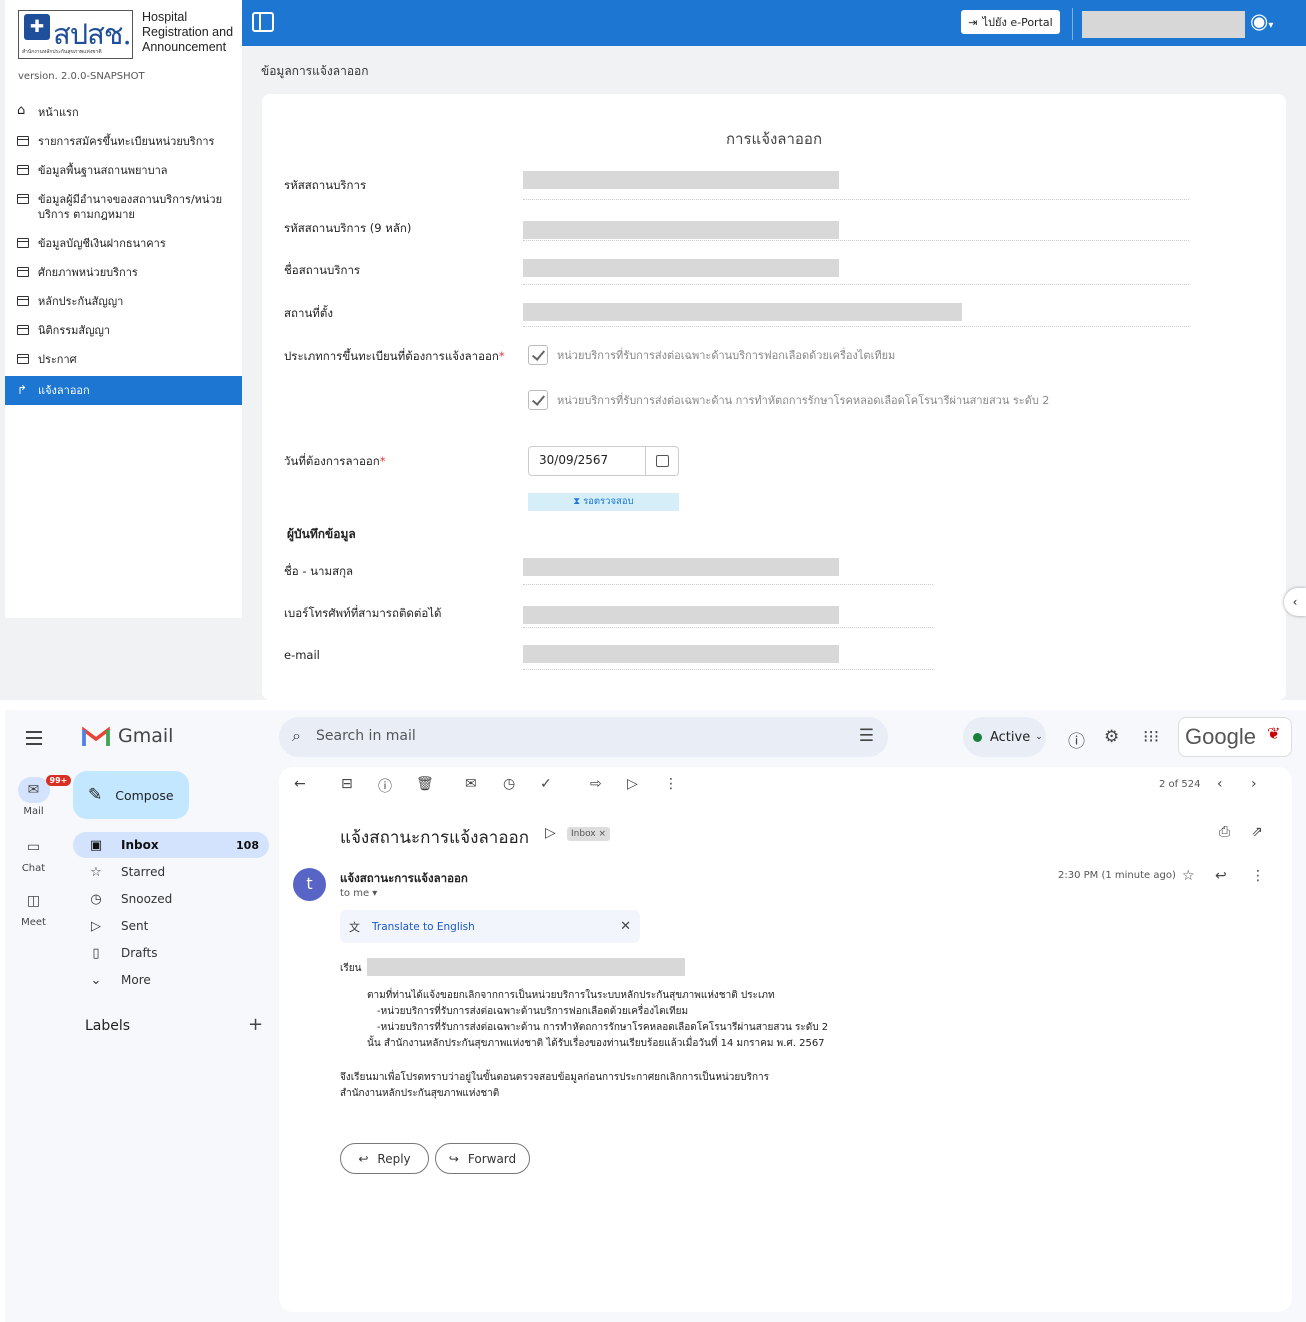  I want to click on field-value-name, so click(681, 268).